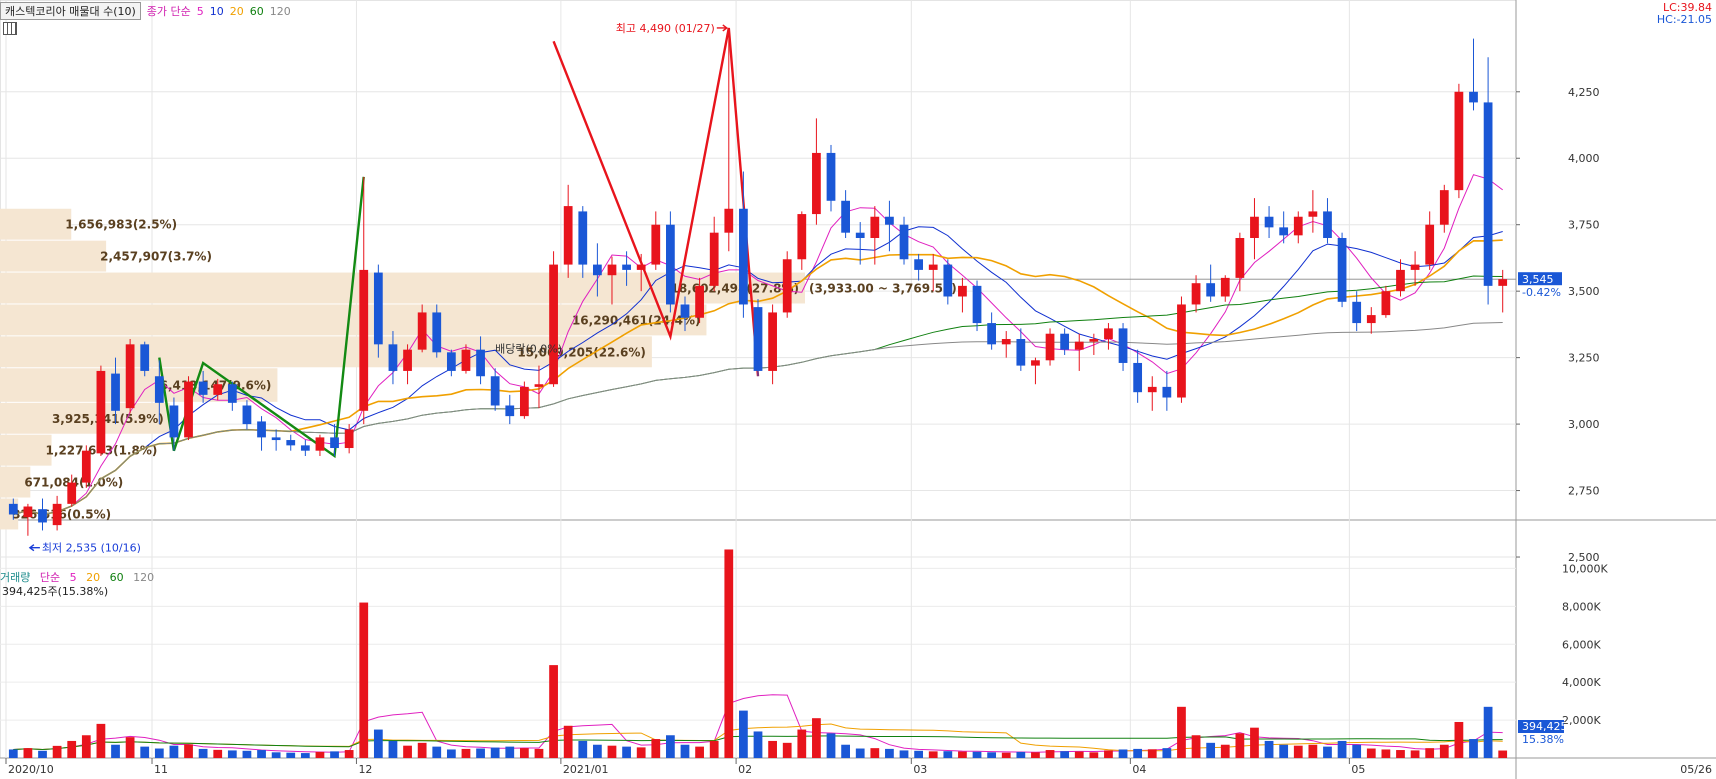  What do you see at coordinates (148, 11) in the screenshot?
I see `price-legend: 캐스텍코리아 매물대 수(10) 종가 단순 5 10 20 60 120` at bounding box center [148, 11].